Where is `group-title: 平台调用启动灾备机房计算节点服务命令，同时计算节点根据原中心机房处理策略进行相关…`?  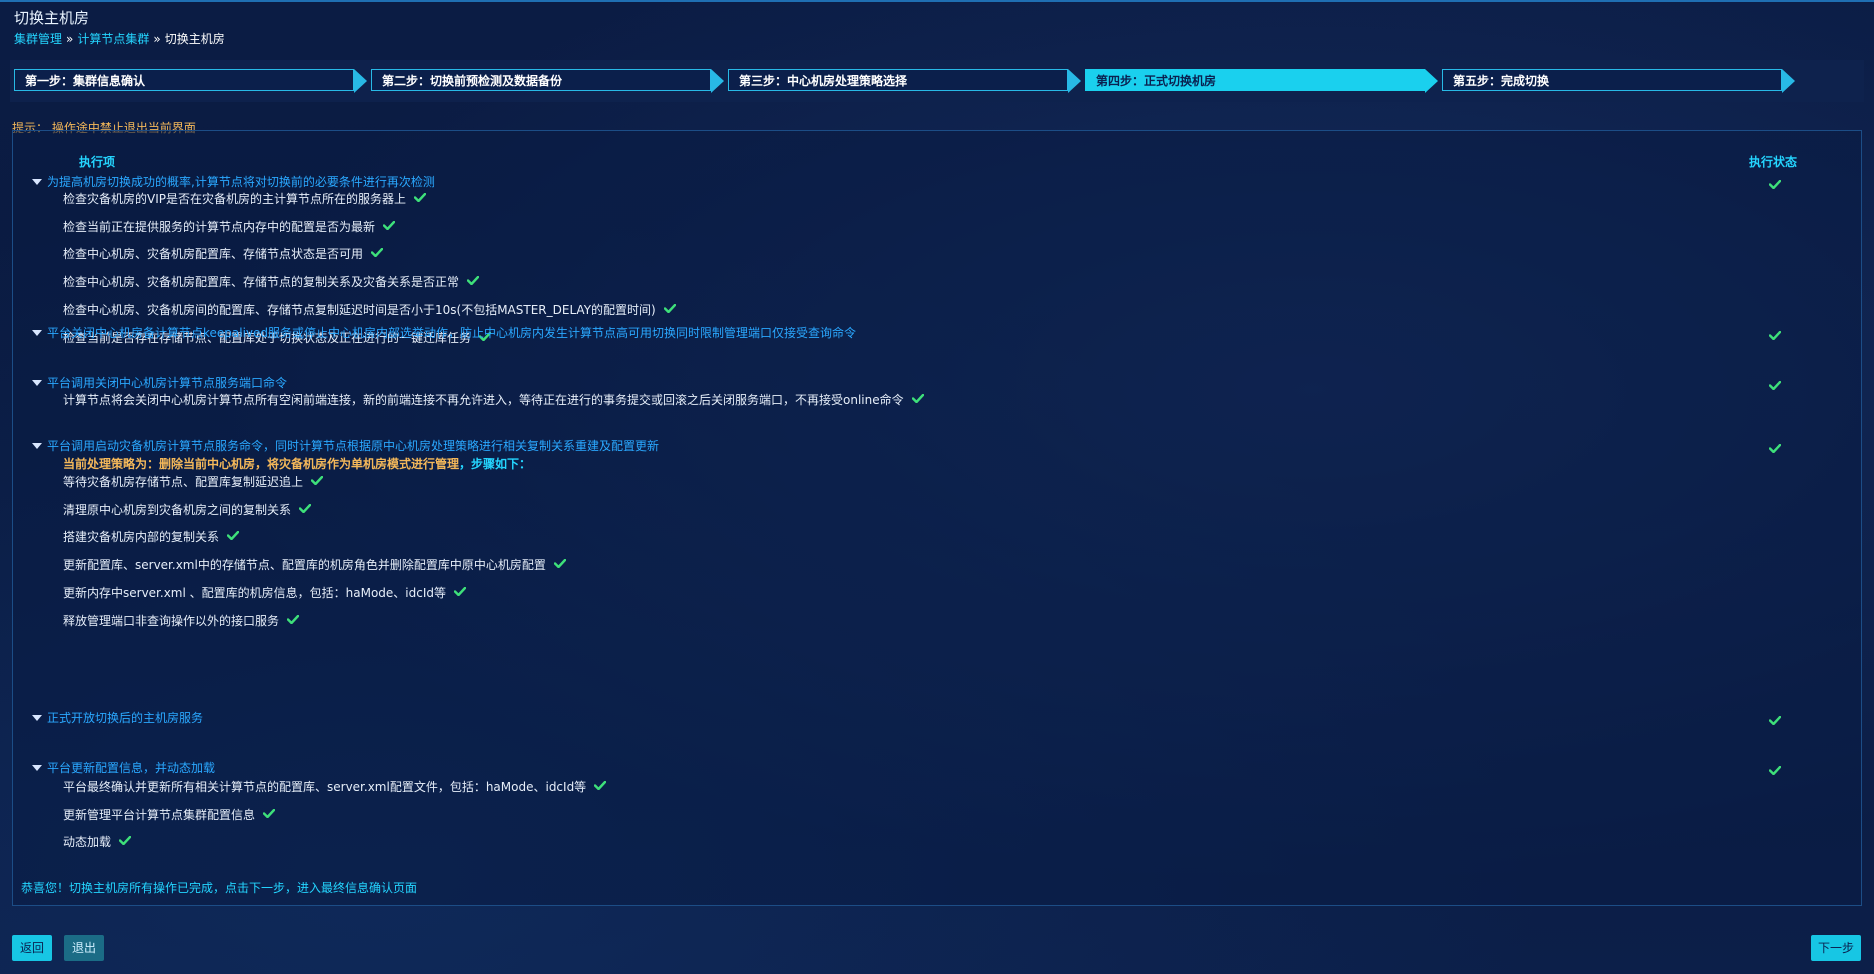
group-title: 平台调用启动灾备机房计算节点服务命令，同时计算节点根据原中心机房处理策略进行相关… is located at coordinates (353, 446).